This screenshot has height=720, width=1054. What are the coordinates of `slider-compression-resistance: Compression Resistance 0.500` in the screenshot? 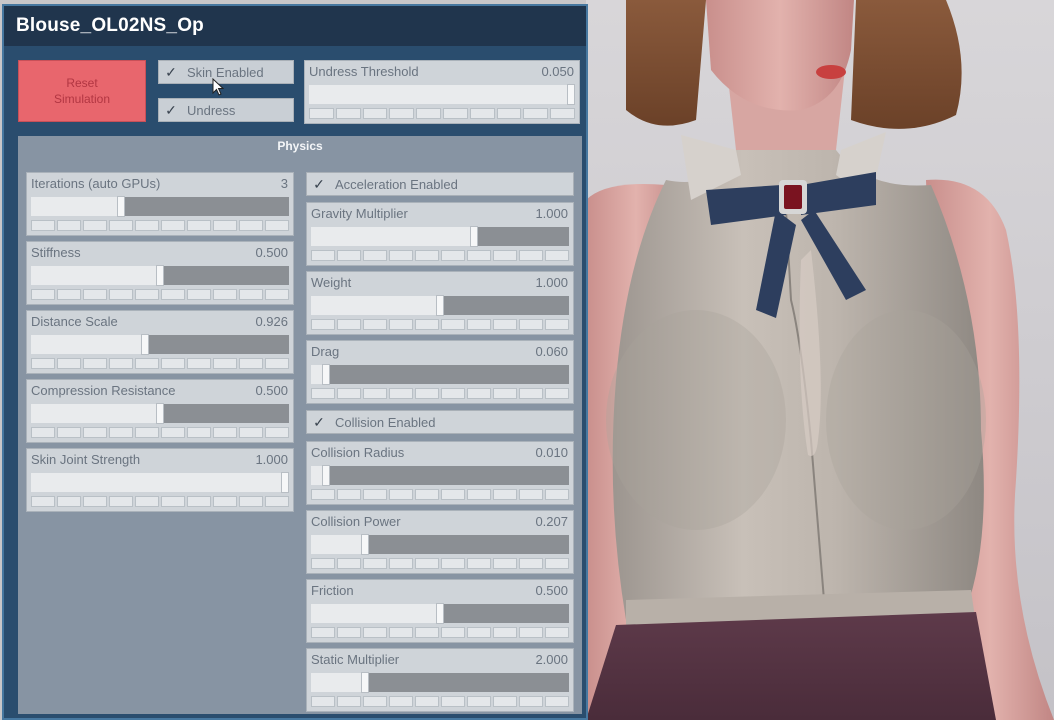 It's located at (160, 411).